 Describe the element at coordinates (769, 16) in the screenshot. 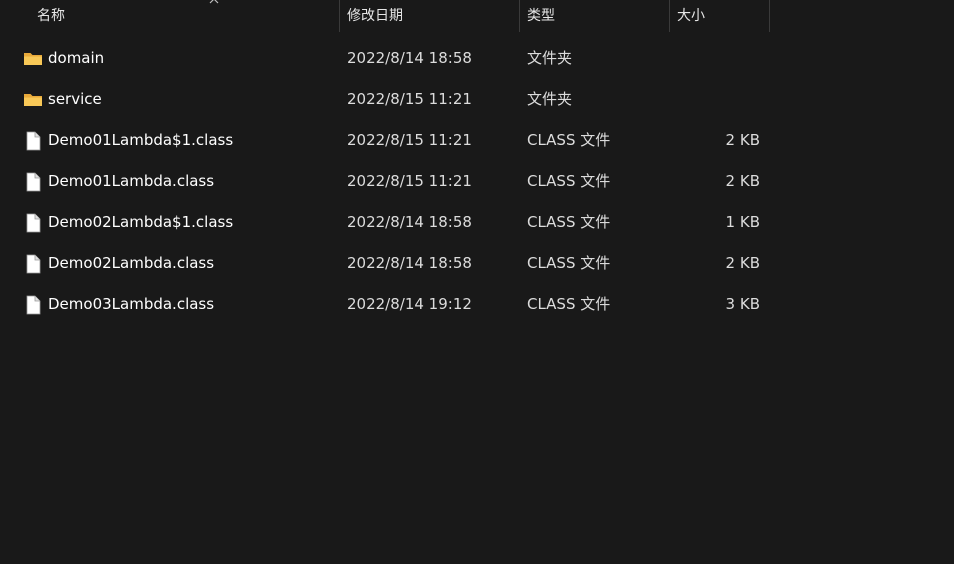

I see `column-divider` at that location.